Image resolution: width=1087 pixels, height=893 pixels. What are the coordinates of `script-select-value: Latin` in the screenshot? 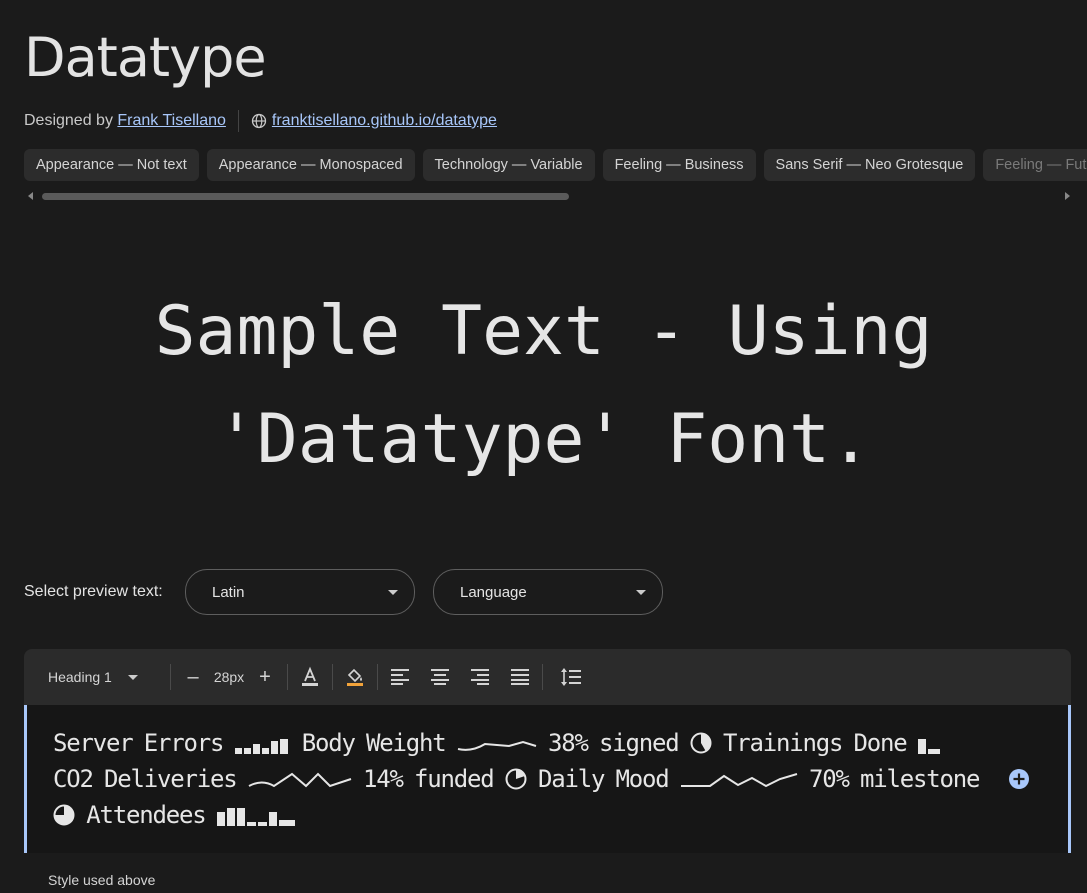 It's located at (228, 592).